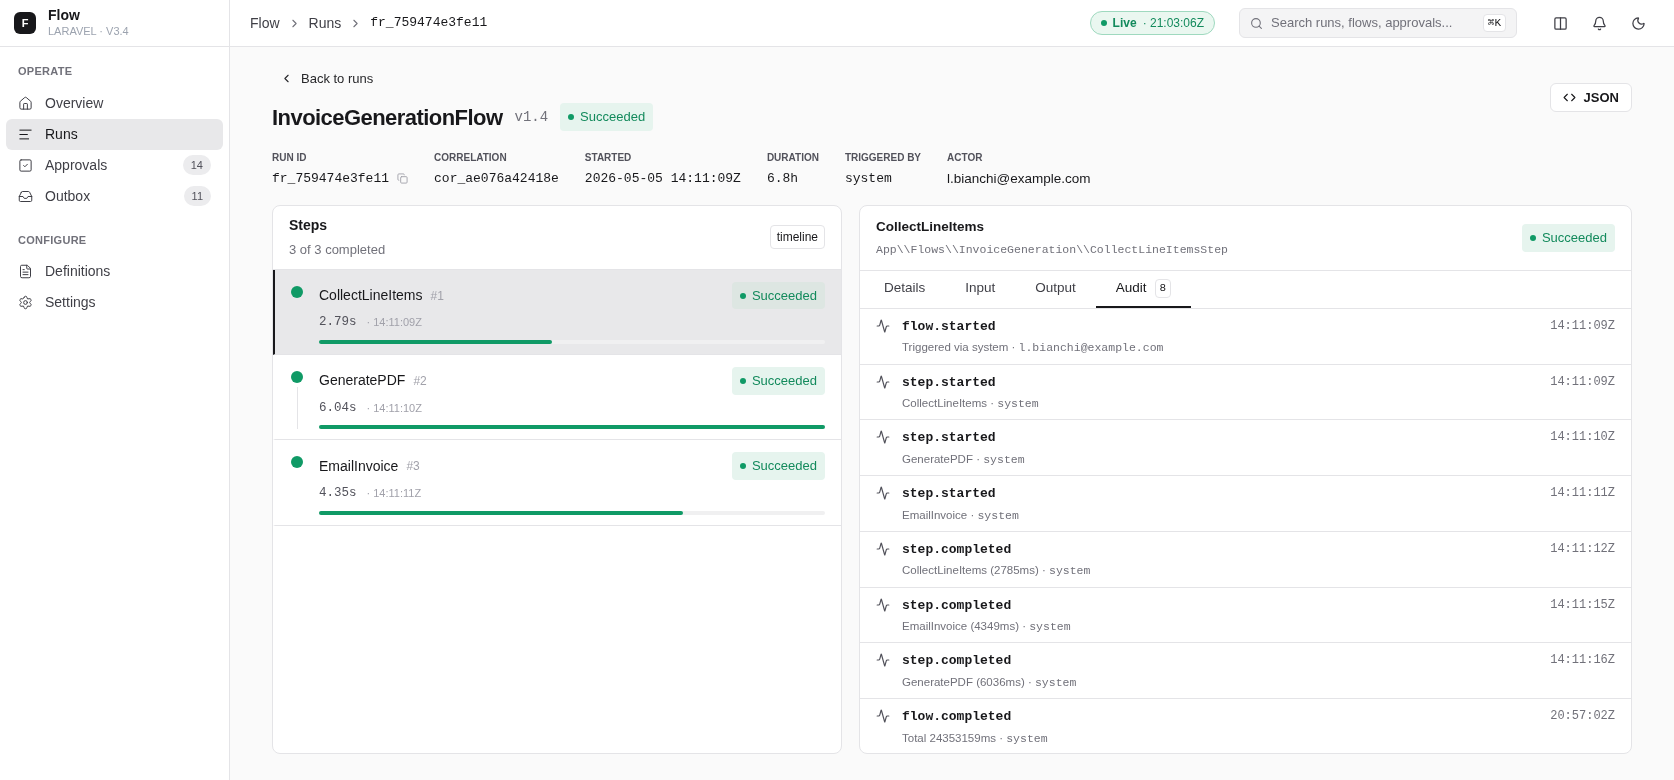 Image resolution: width=1674 pixels, height=780 pixels. I want to click on step-name: EmailInvoice, so click(359, 466).